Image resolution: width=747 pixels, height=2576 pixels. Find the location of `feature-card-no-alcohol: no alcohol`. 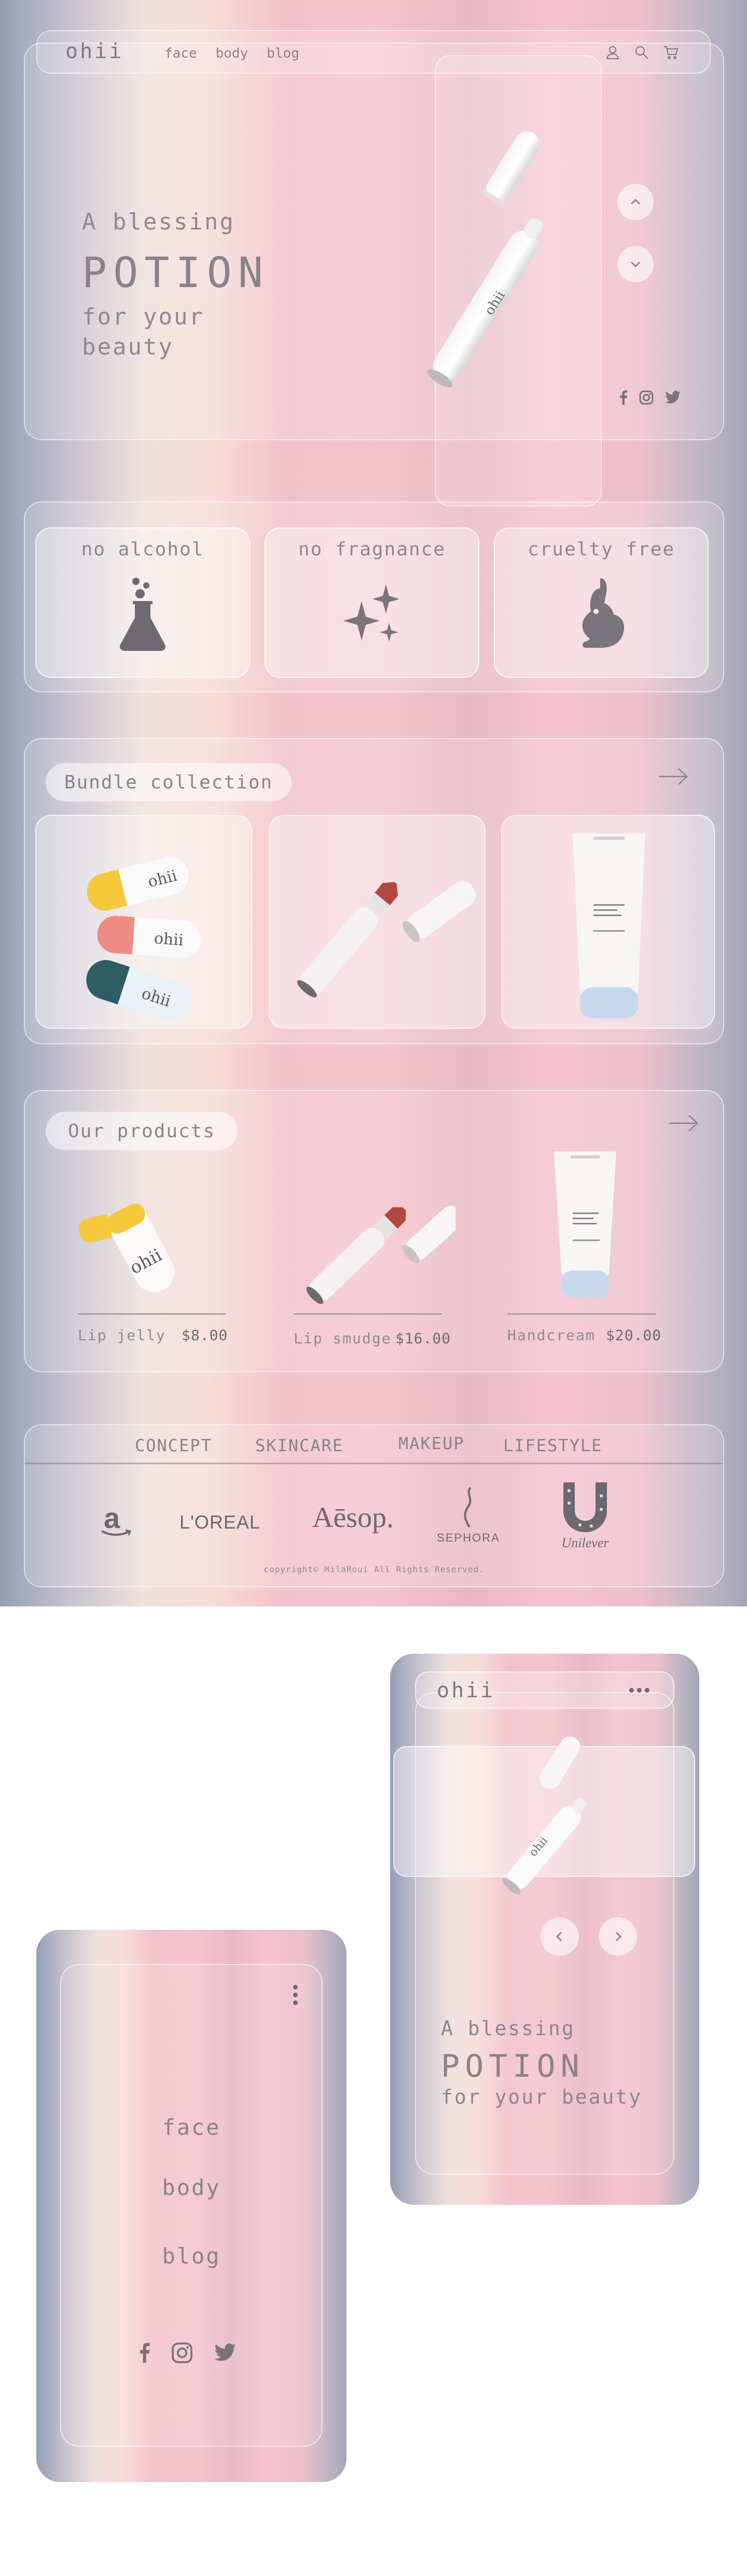

feature-card-no-alcohol: no alcohol is located at coordinates (142, 602).